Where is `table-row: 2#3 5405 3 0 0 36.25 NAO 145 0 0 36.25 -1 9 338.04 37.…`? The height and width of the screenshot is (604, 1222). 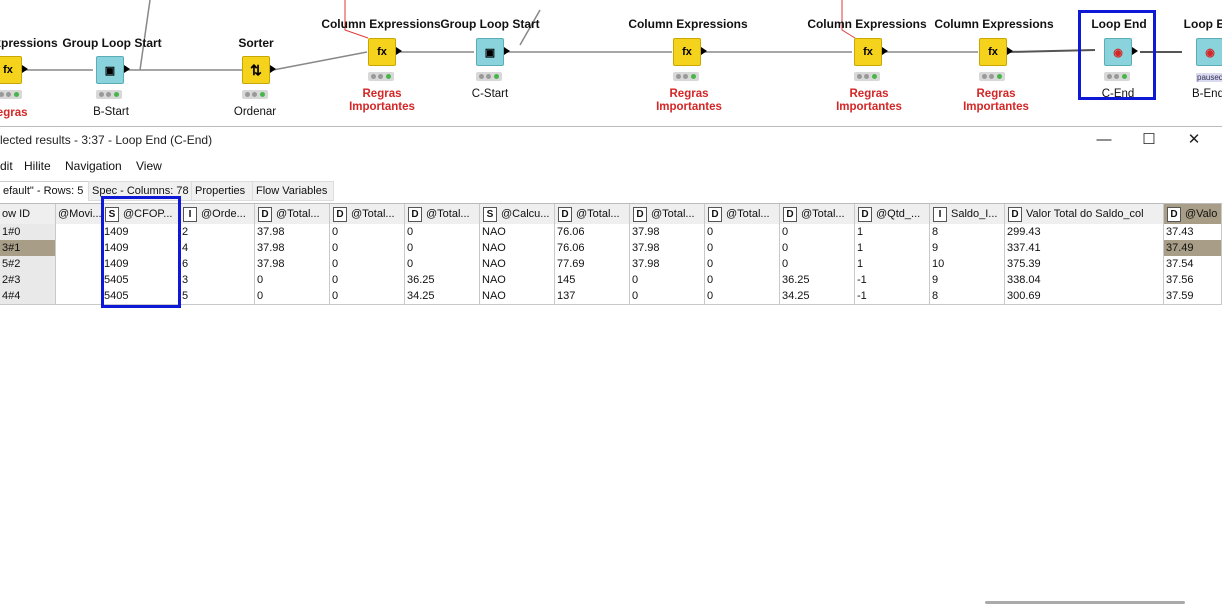
table-row: 2#3 5405 3 0 0 36.25 NAO 145 0 0 36.25 -1 9 338.04 37.… is located at coordinates (611, 280).